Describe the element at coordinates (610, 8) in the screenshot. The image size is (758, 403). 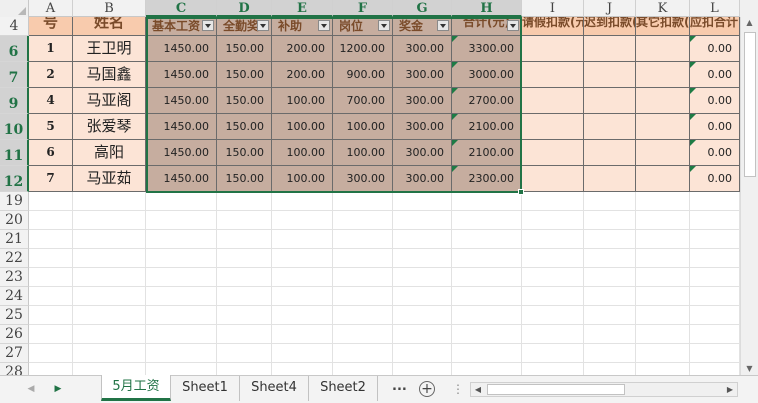
I see `column-header-j: J` at that location.